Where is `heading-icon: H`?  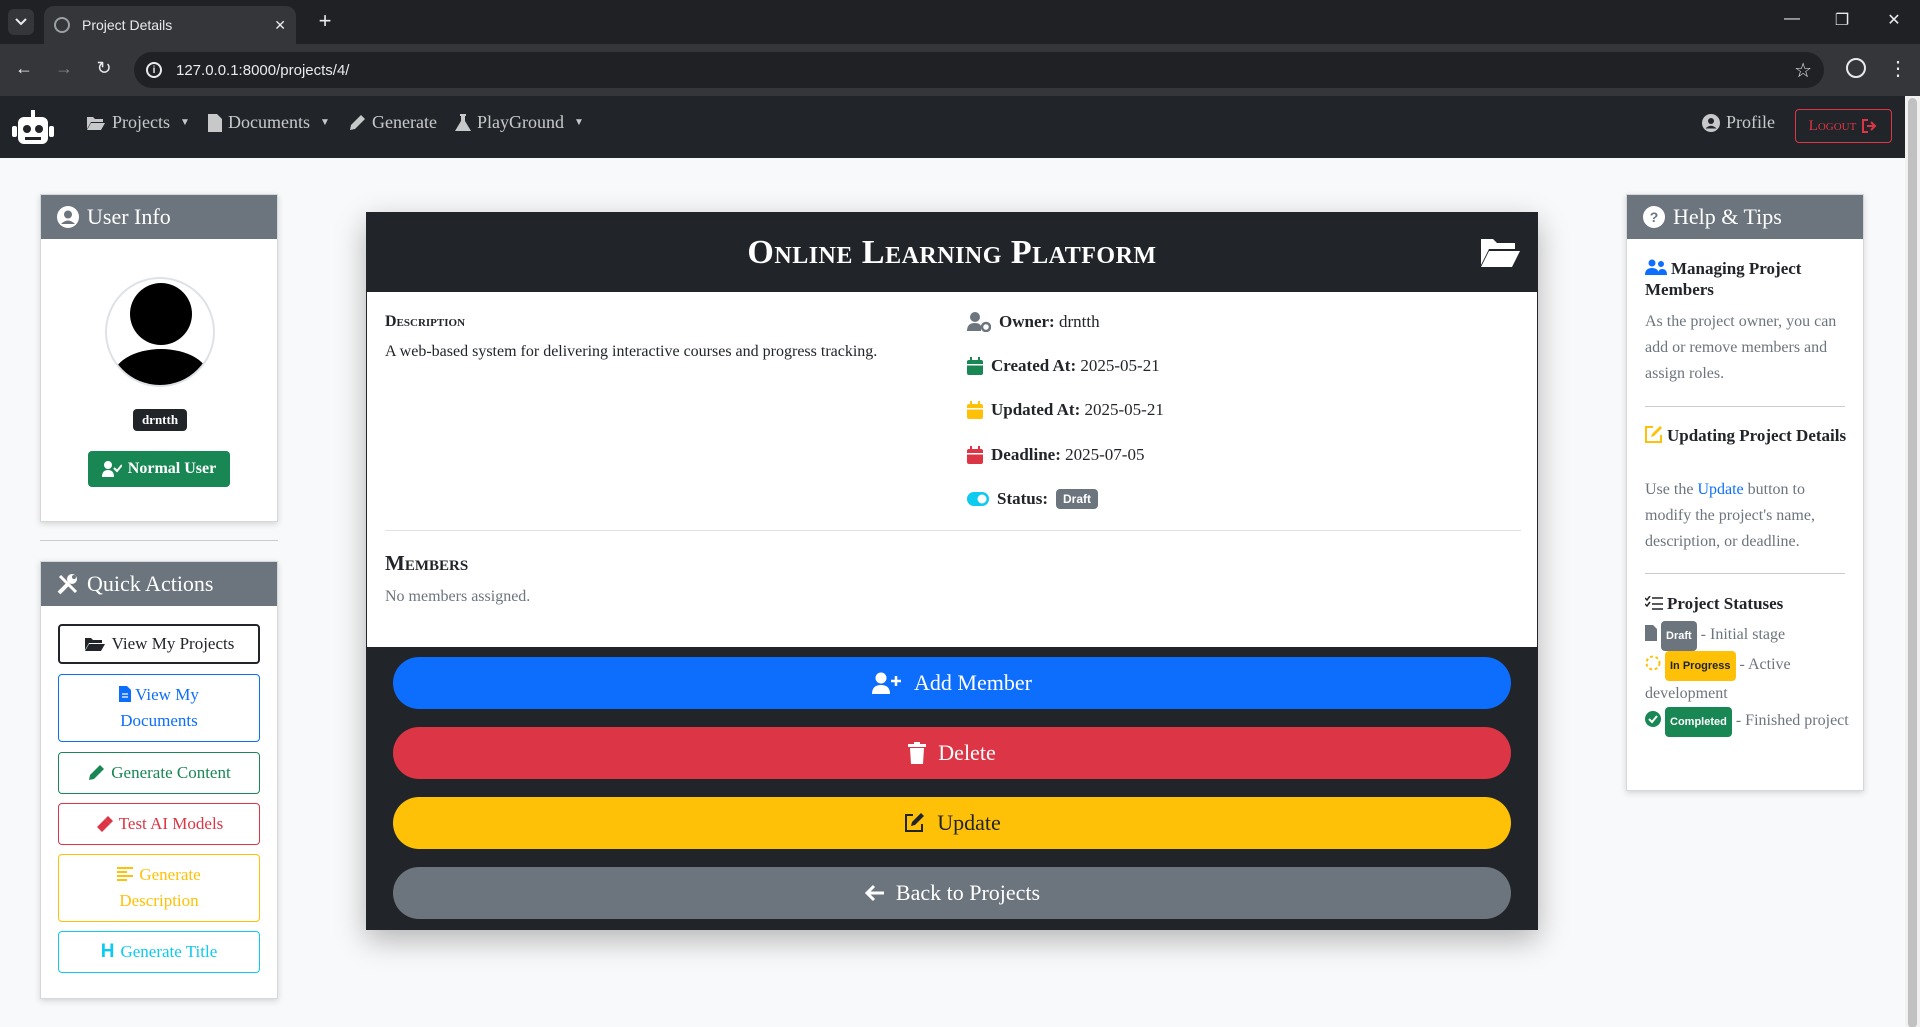
heading-icon: H is located at coordinates (107, 951).